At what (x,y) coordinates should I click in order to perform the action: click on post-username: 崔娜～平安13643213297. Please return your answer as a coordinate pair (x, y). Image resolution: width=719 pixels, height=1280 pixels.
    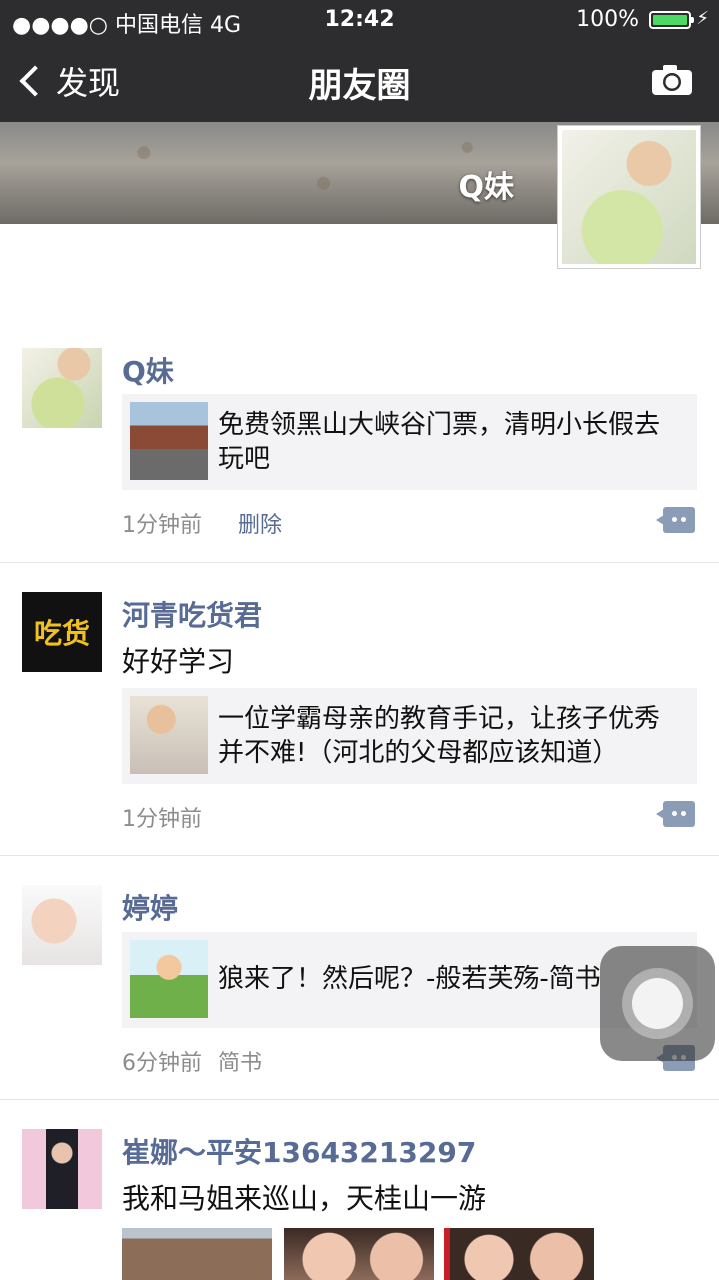
    Looking at the image, I should click on (299, 1151).